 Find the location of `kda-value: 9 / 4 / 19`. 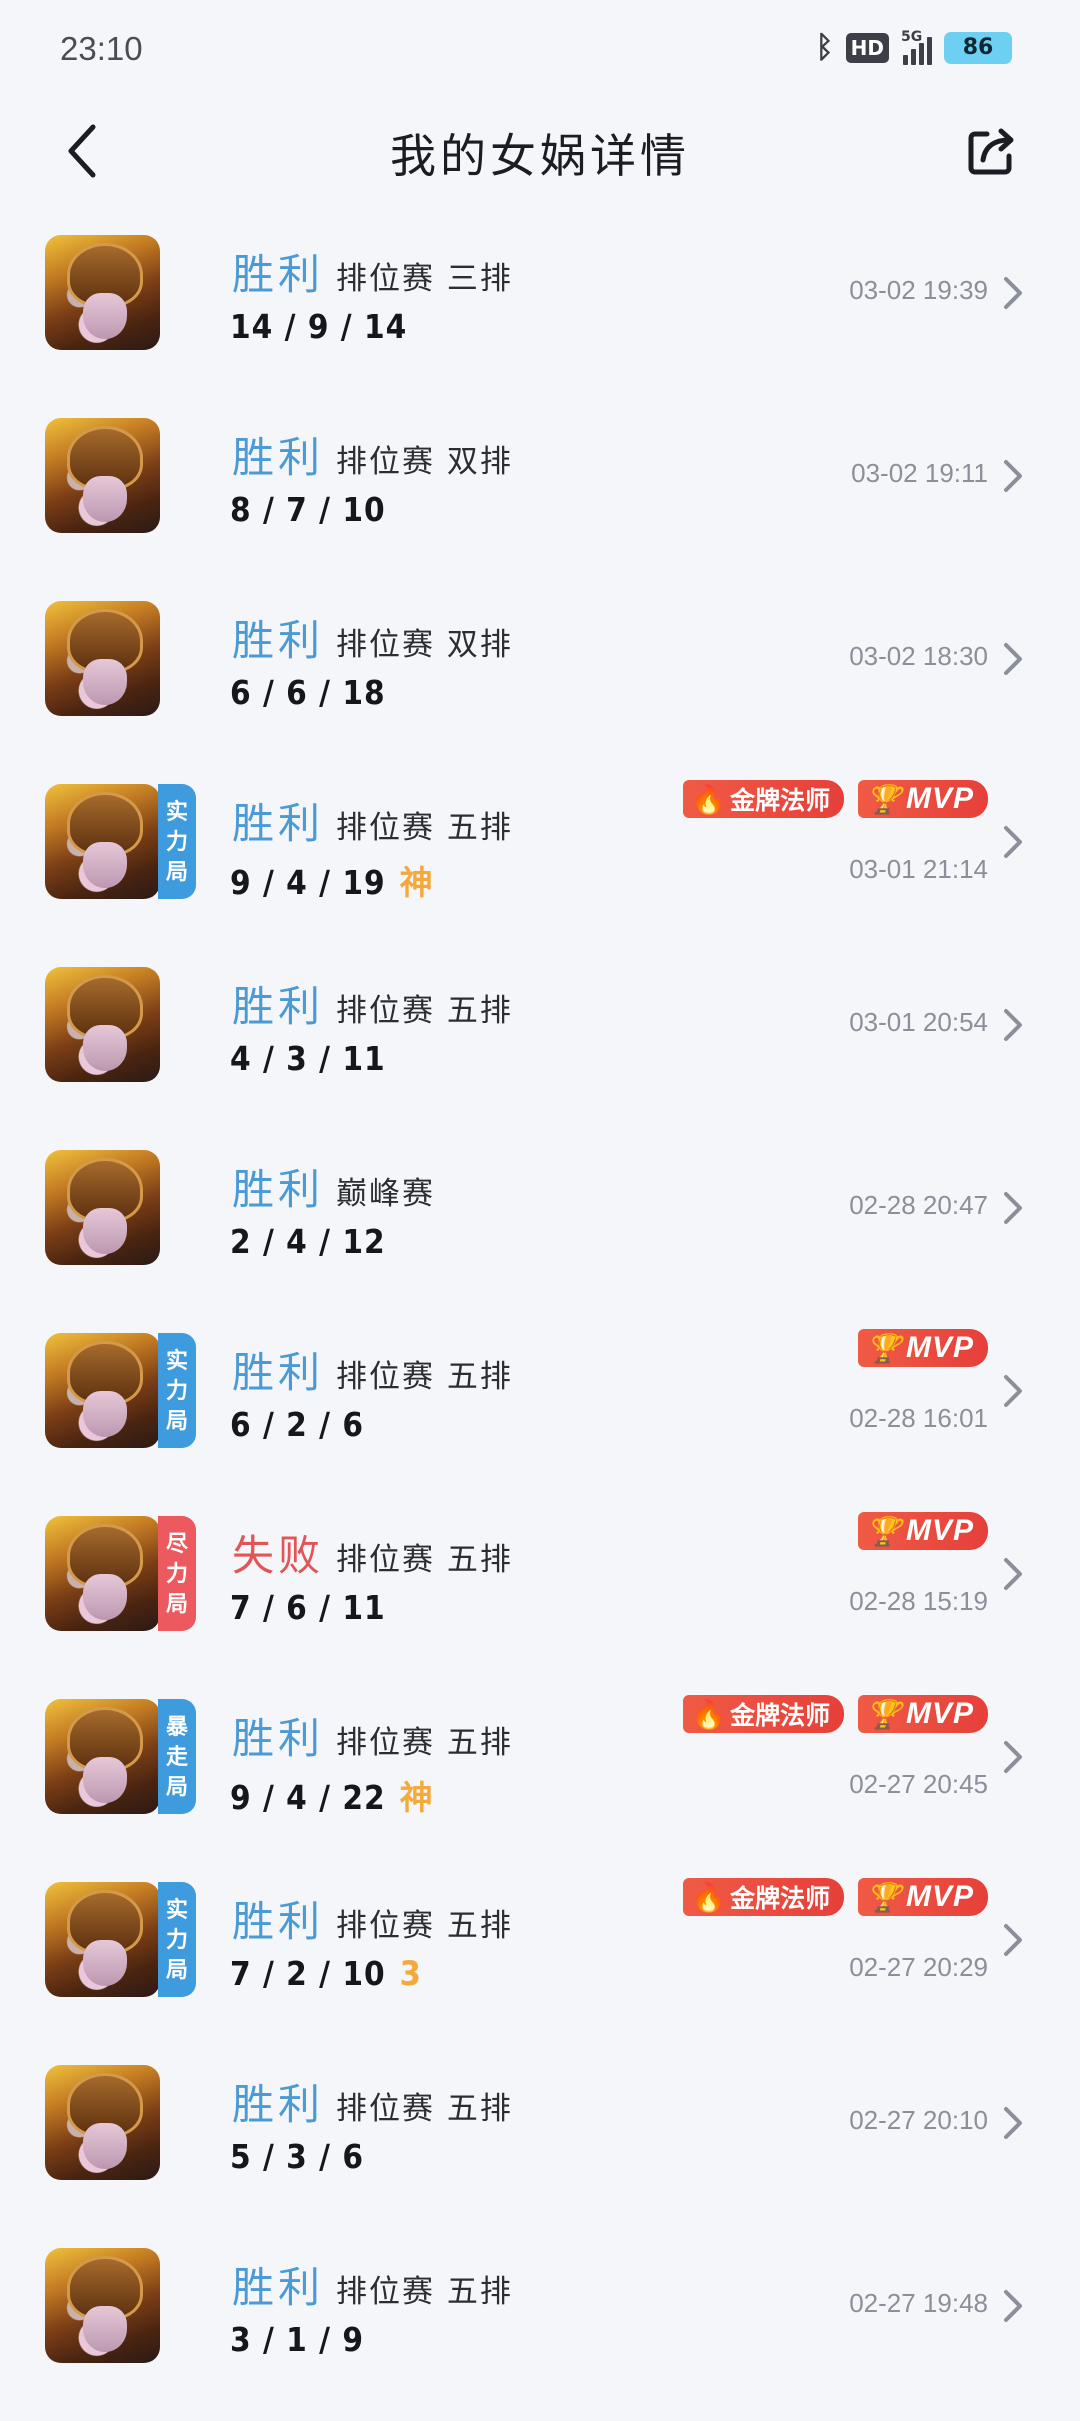

kda-value: 9 / 4 / 19 is located at coordinates (308, 882).